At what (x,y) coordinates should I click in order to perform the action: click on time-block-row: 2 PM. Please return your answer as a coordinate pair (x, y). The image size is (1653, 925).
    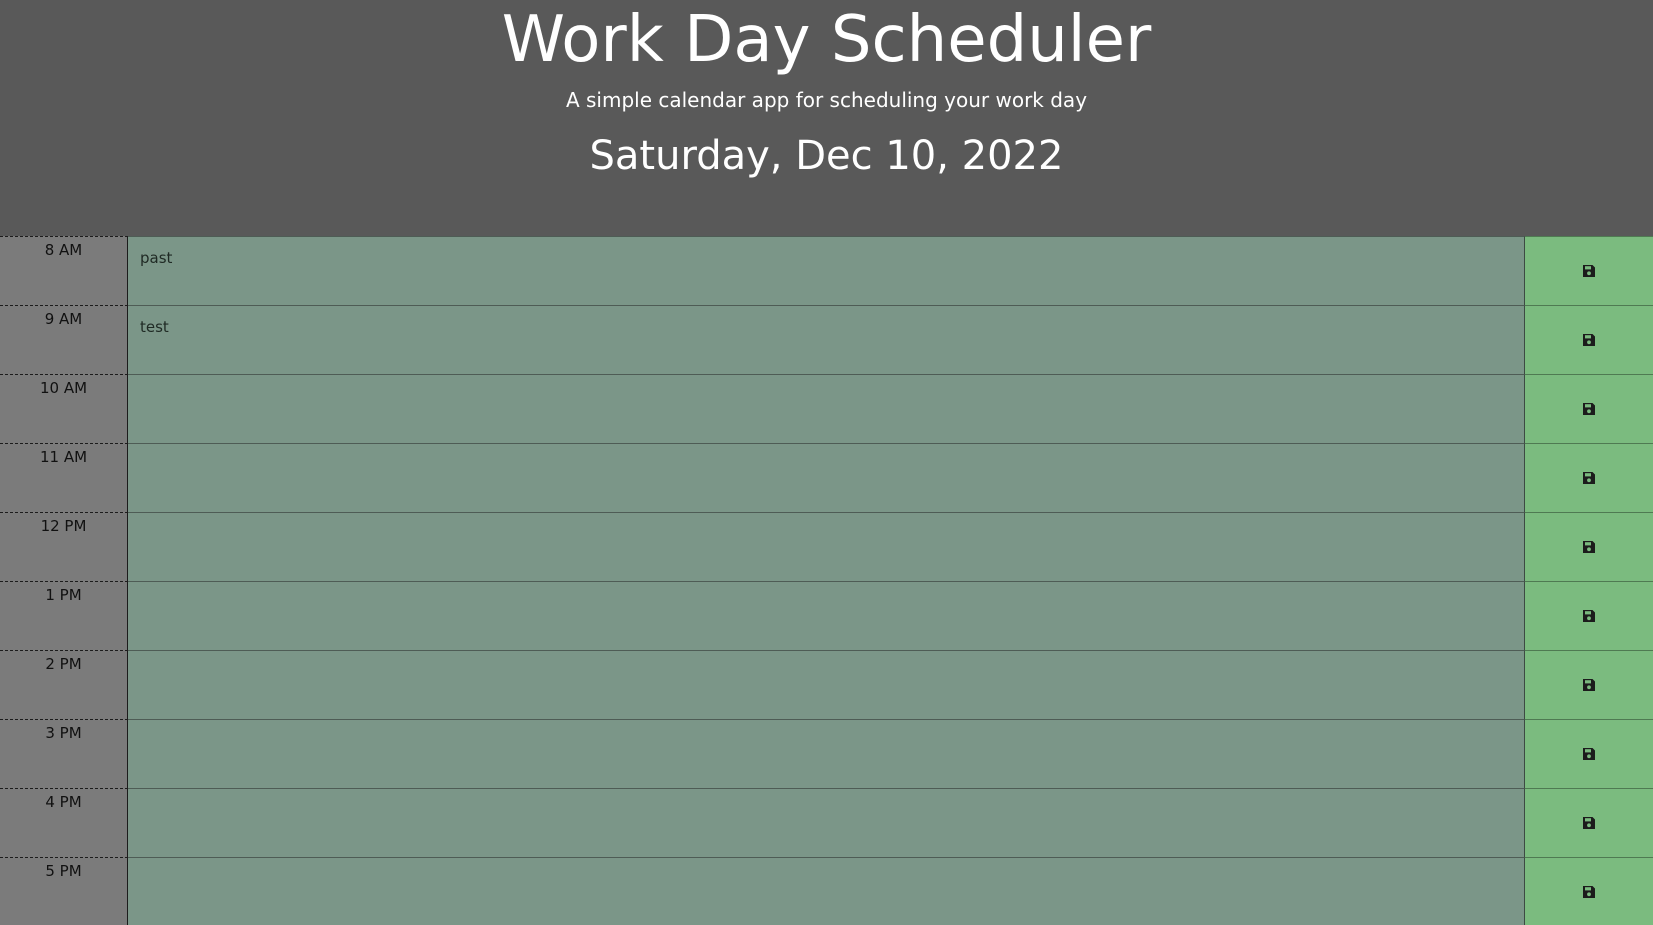
    Looking at the image, I should click on (826, 684).